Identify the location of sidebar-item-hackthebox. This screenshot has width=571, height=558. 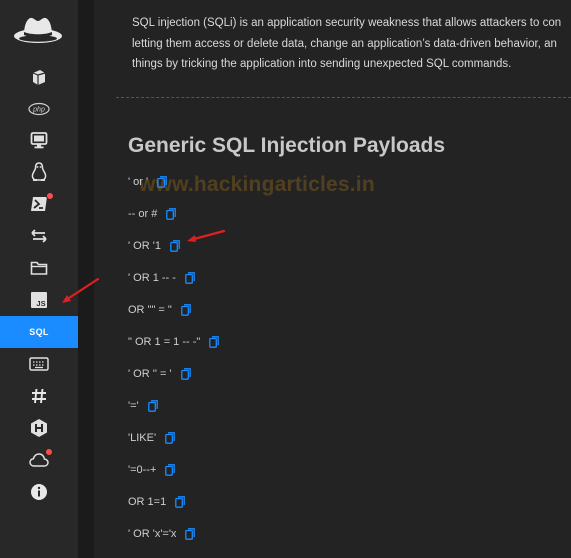
(39, 428).